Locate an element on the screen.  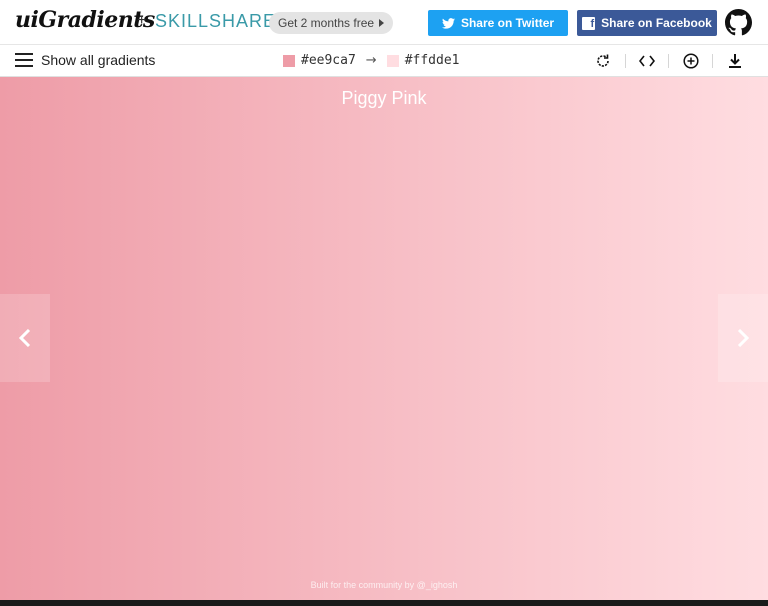
download-button is located at coordinates (735, 61).